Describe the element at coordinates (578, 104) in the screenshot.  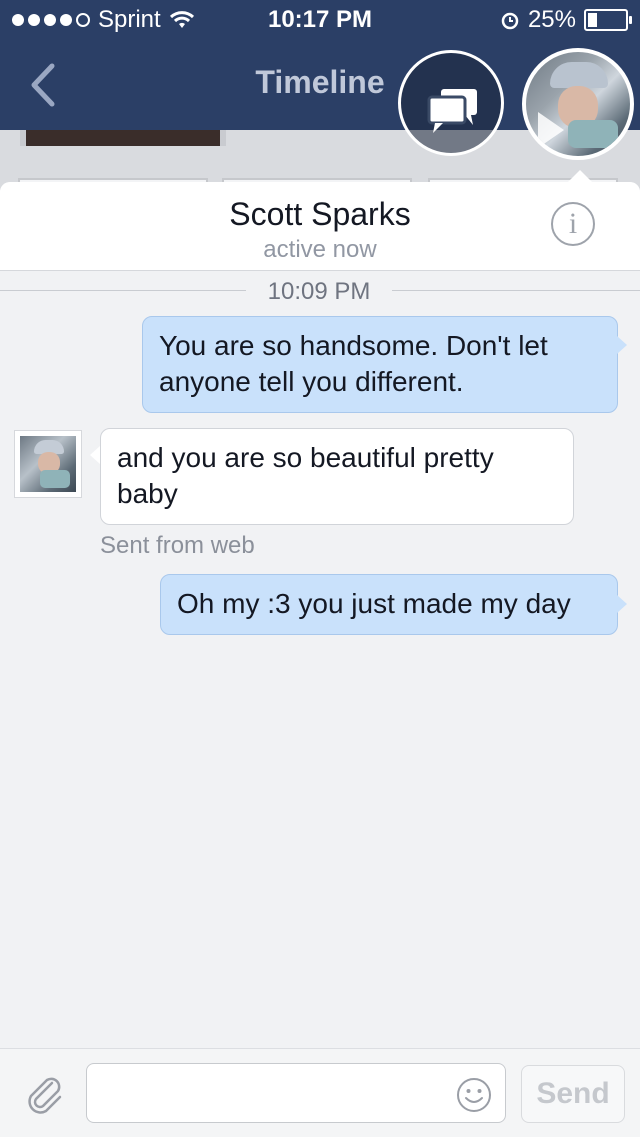
I see `chat-head-avatar-scott` at that location.